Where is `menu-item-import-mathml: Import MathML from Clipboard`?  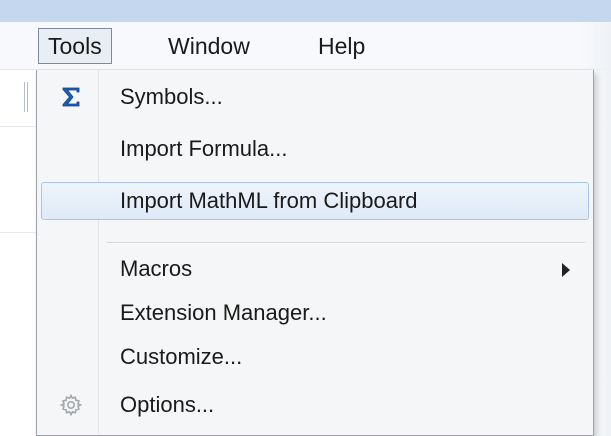 menu-item-import-mathml: Import MathML from Clipboard is located at coordinates (315, 201).